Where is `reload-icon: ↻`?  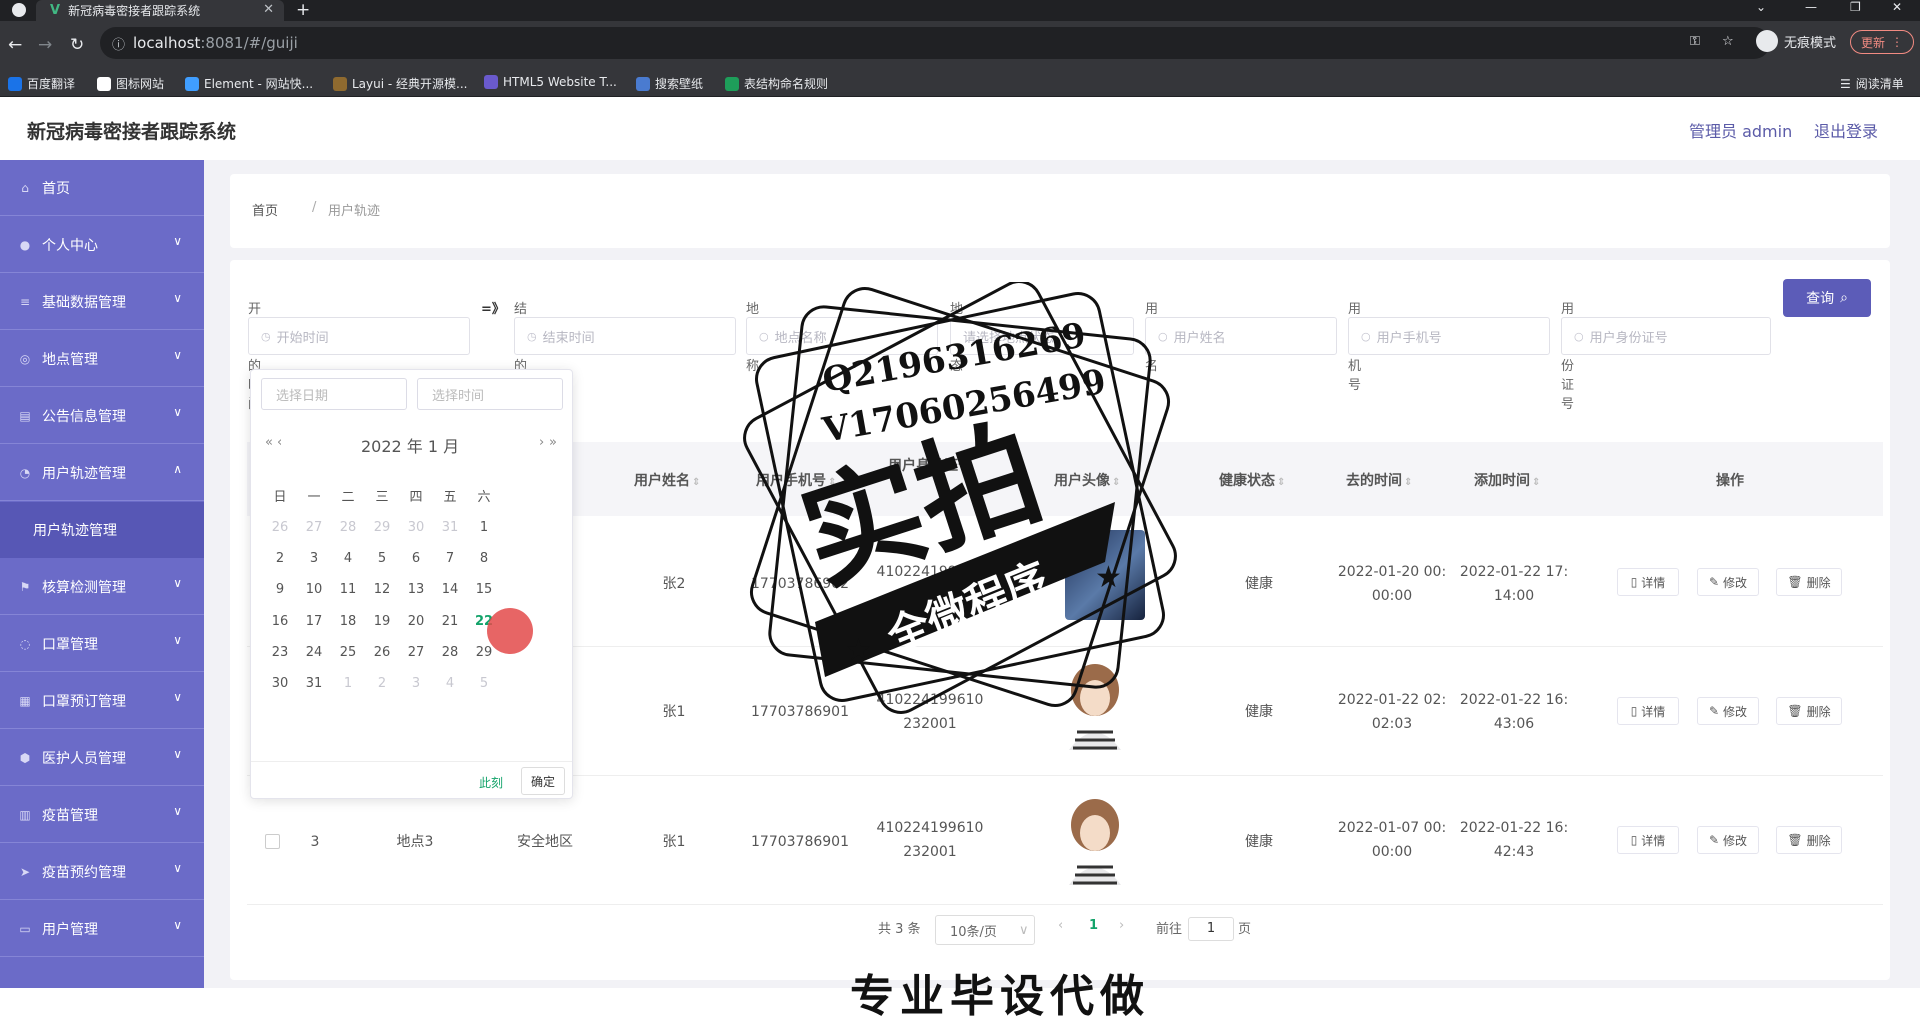 reload-icon: ↻ is located at coordinates (77, 45).